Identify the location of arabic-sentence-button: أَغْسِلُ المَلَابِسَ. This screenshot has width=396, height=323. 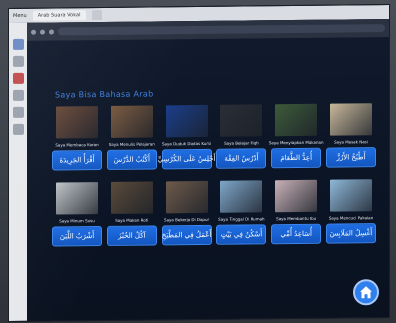
(350, 233).